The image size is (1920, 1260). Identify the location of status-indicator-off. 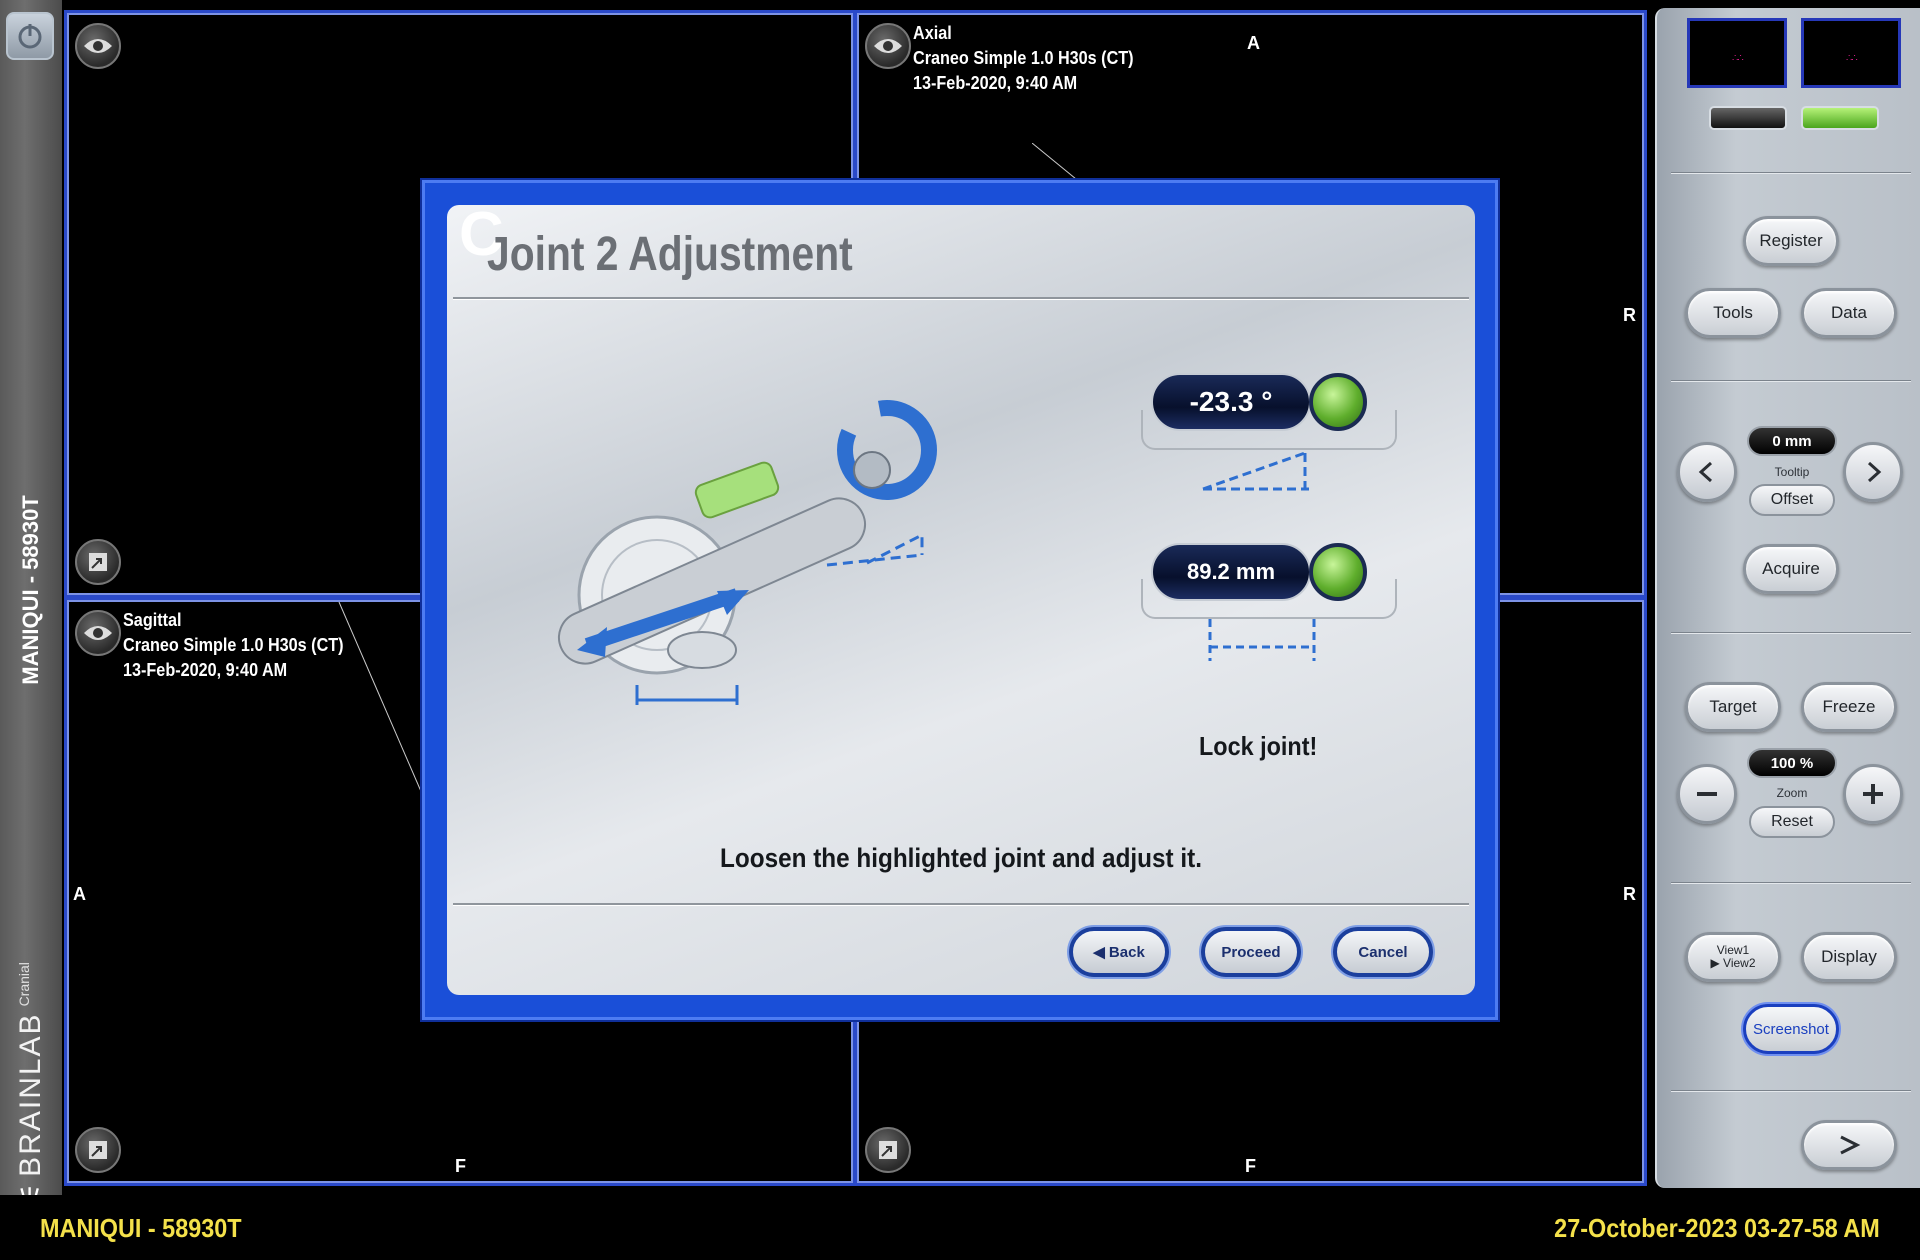
(1748, 118).